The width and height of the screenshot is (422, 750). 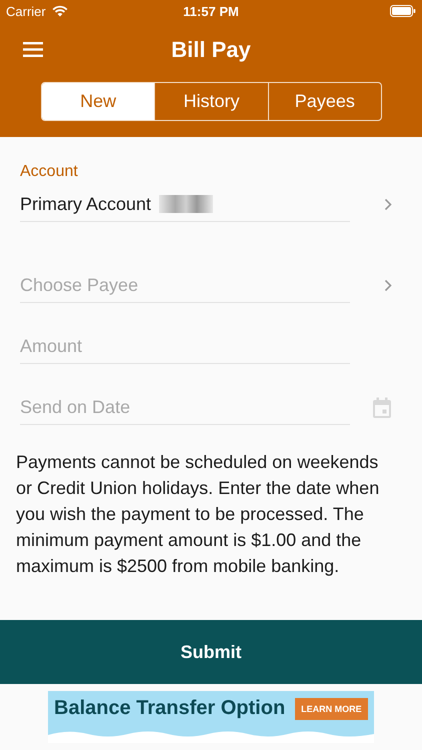 I want to click on menu-button, so click(x=33, y=49).